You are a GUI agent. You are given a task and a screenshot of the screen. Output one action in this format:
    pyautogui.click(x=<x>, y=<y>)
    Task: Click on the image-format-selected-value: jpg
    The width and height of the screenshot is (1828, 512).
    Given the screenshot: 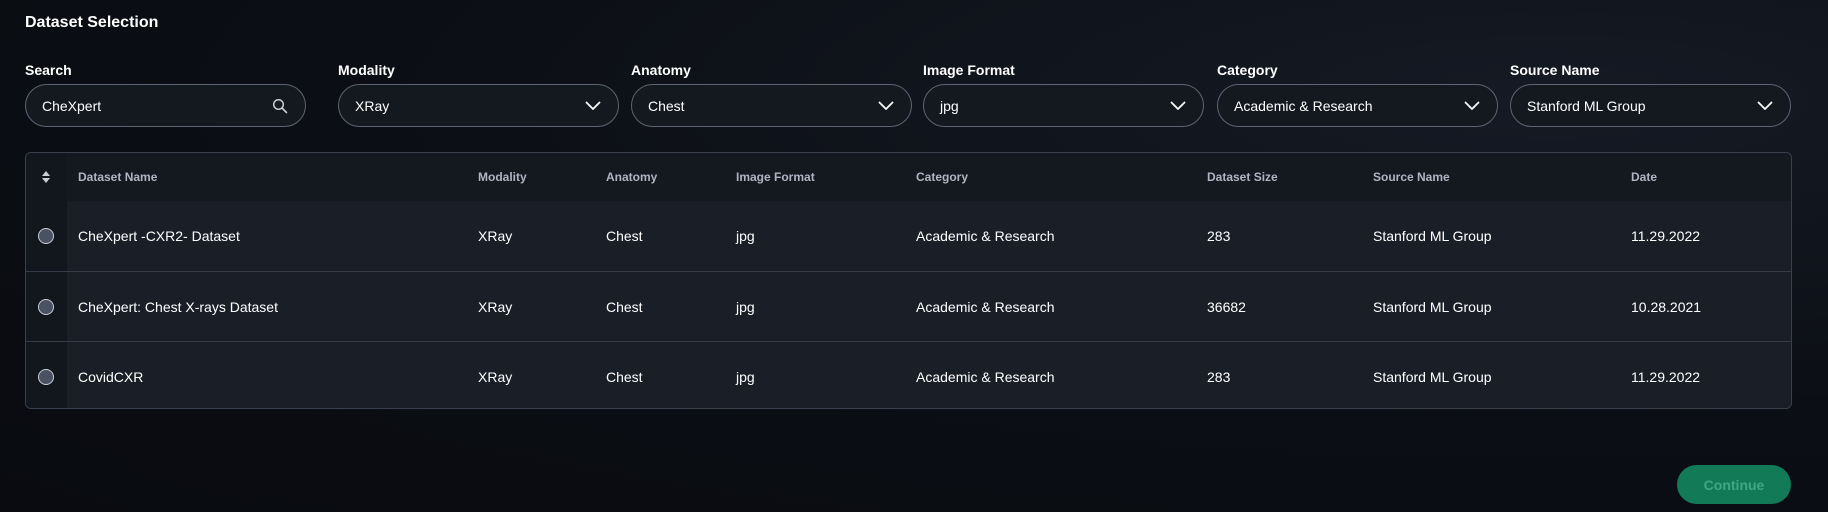 What is the action you would take?
    pyautogui.click(x=949, y=105)
    